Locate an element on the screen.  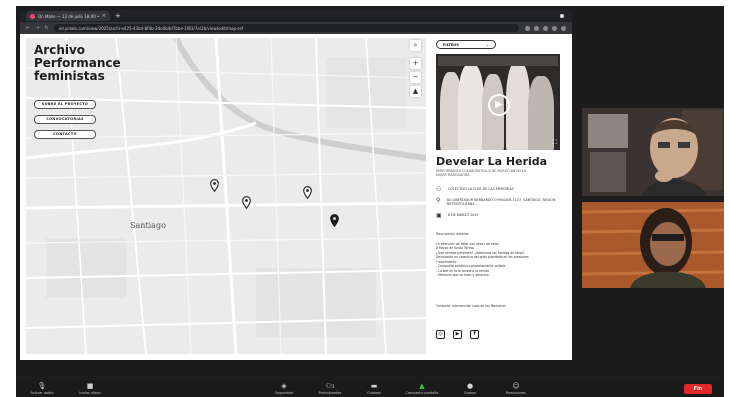
participants-icon: ⚇3 is located at coordinates (330, 386).